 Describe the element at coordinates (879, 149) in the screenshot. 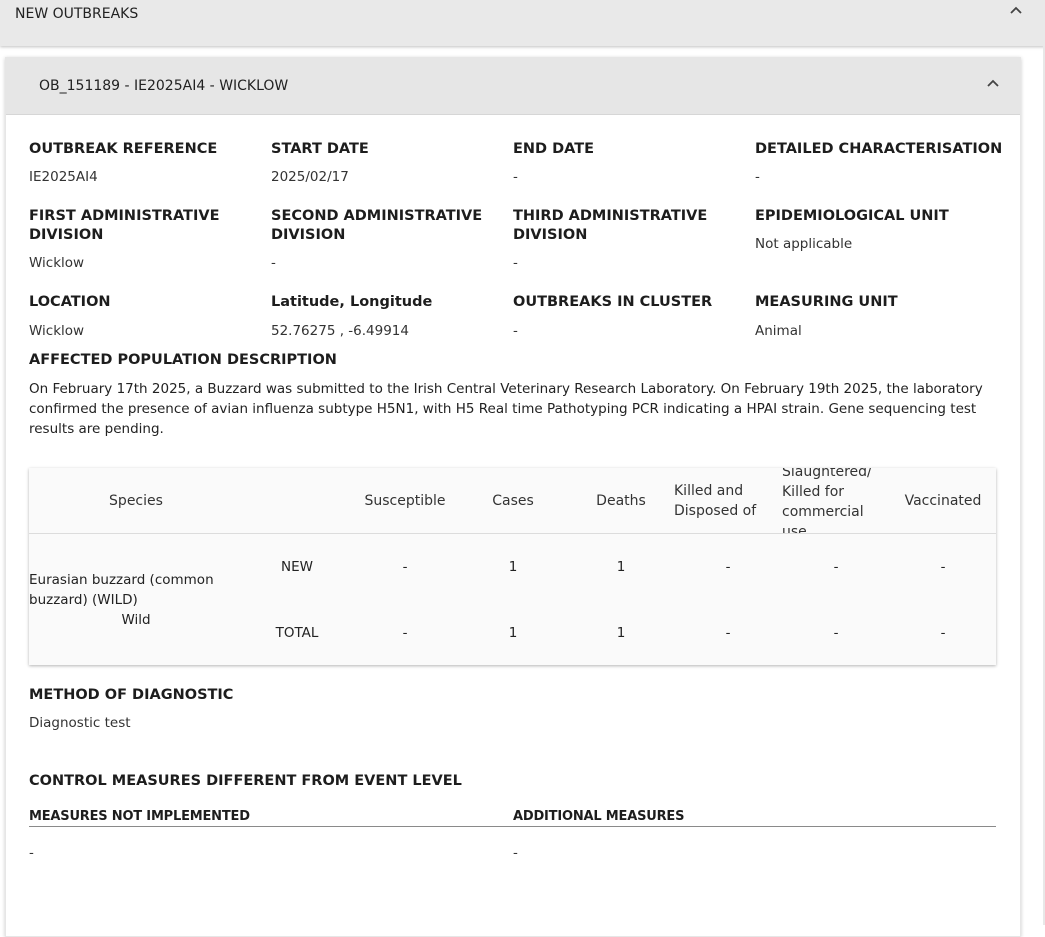

I see `characterisation-label: DETAILED CHARACTERISATION` at that location.